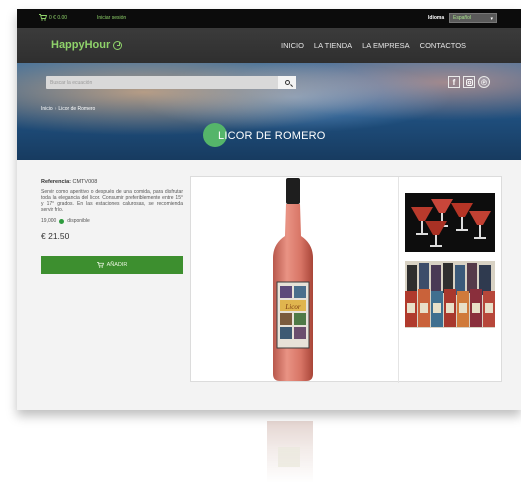 Image resolution: width=521 pixels, height=492 pixels. What do you see at coordinates (171, 82) in the screenshot?
I see `search-input: Buscar la ecuación` at bounding box center [171, 82].